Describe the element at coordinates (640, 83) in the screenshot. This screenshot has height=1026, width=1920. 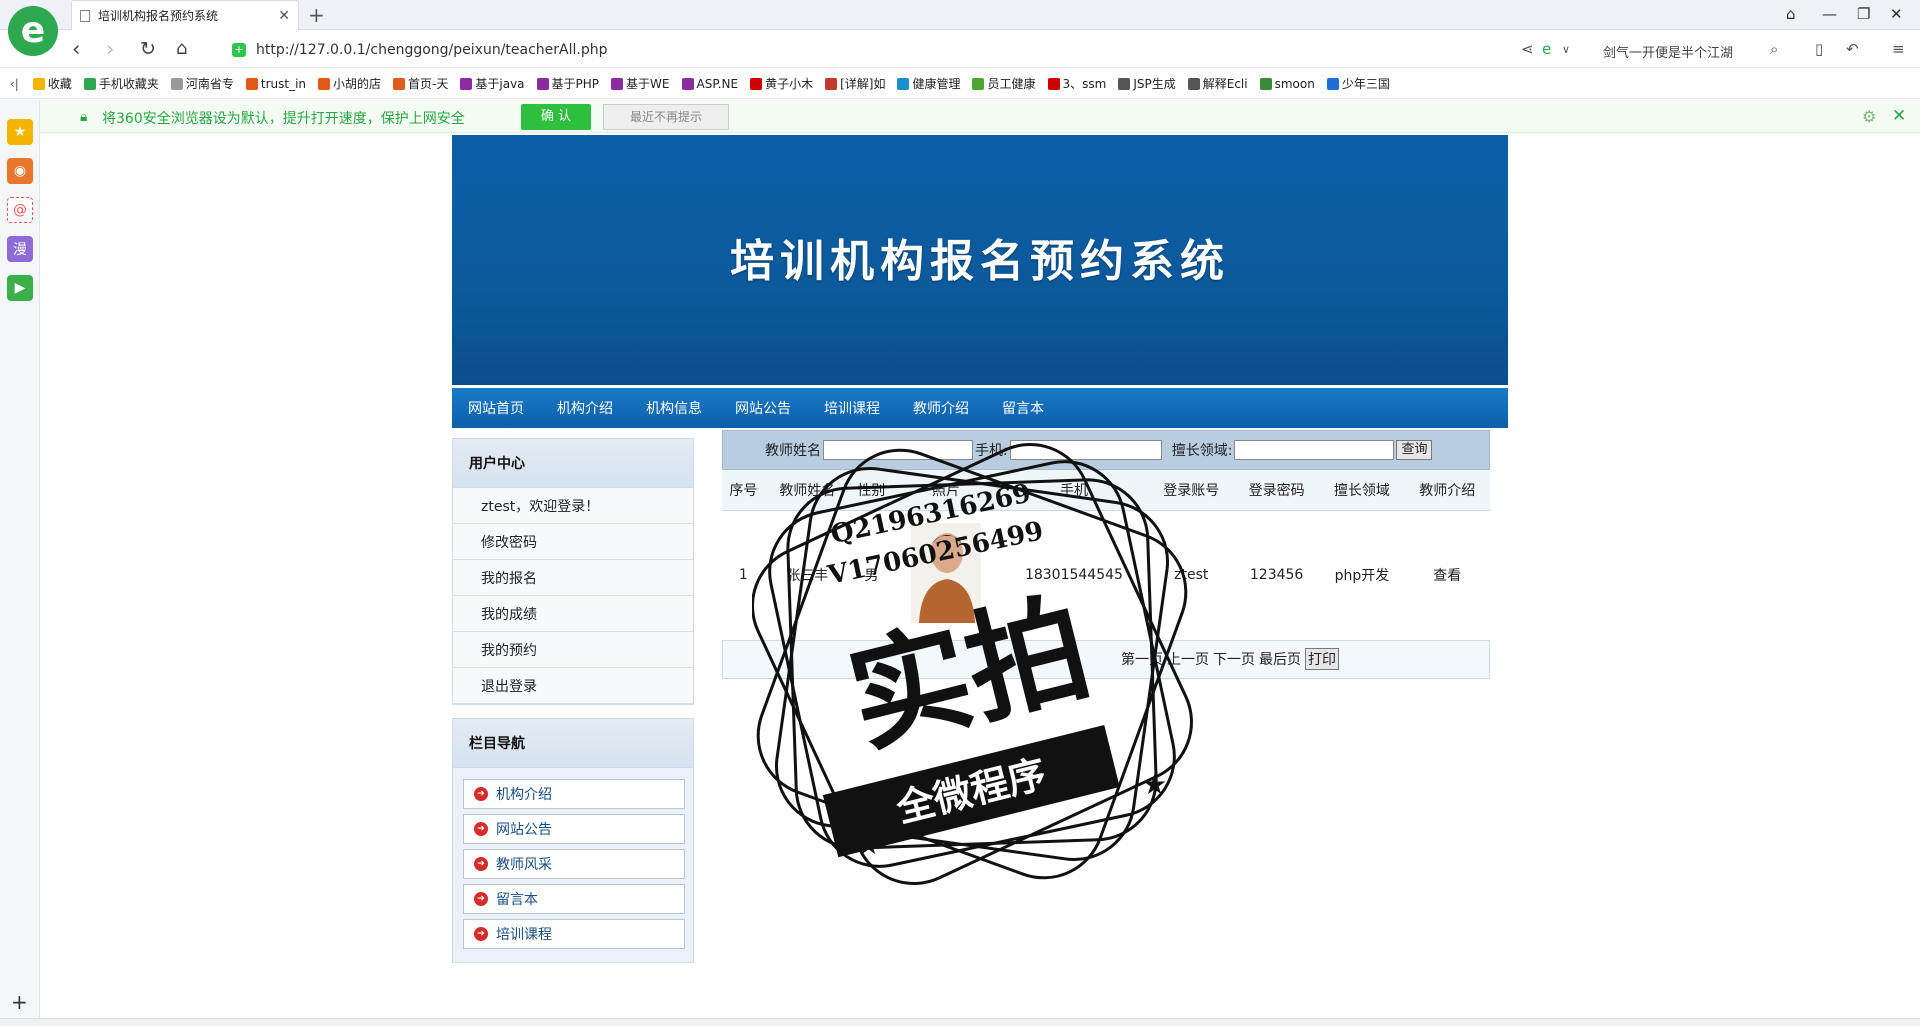
I see `bookmark-item: 基于WE` at that location.